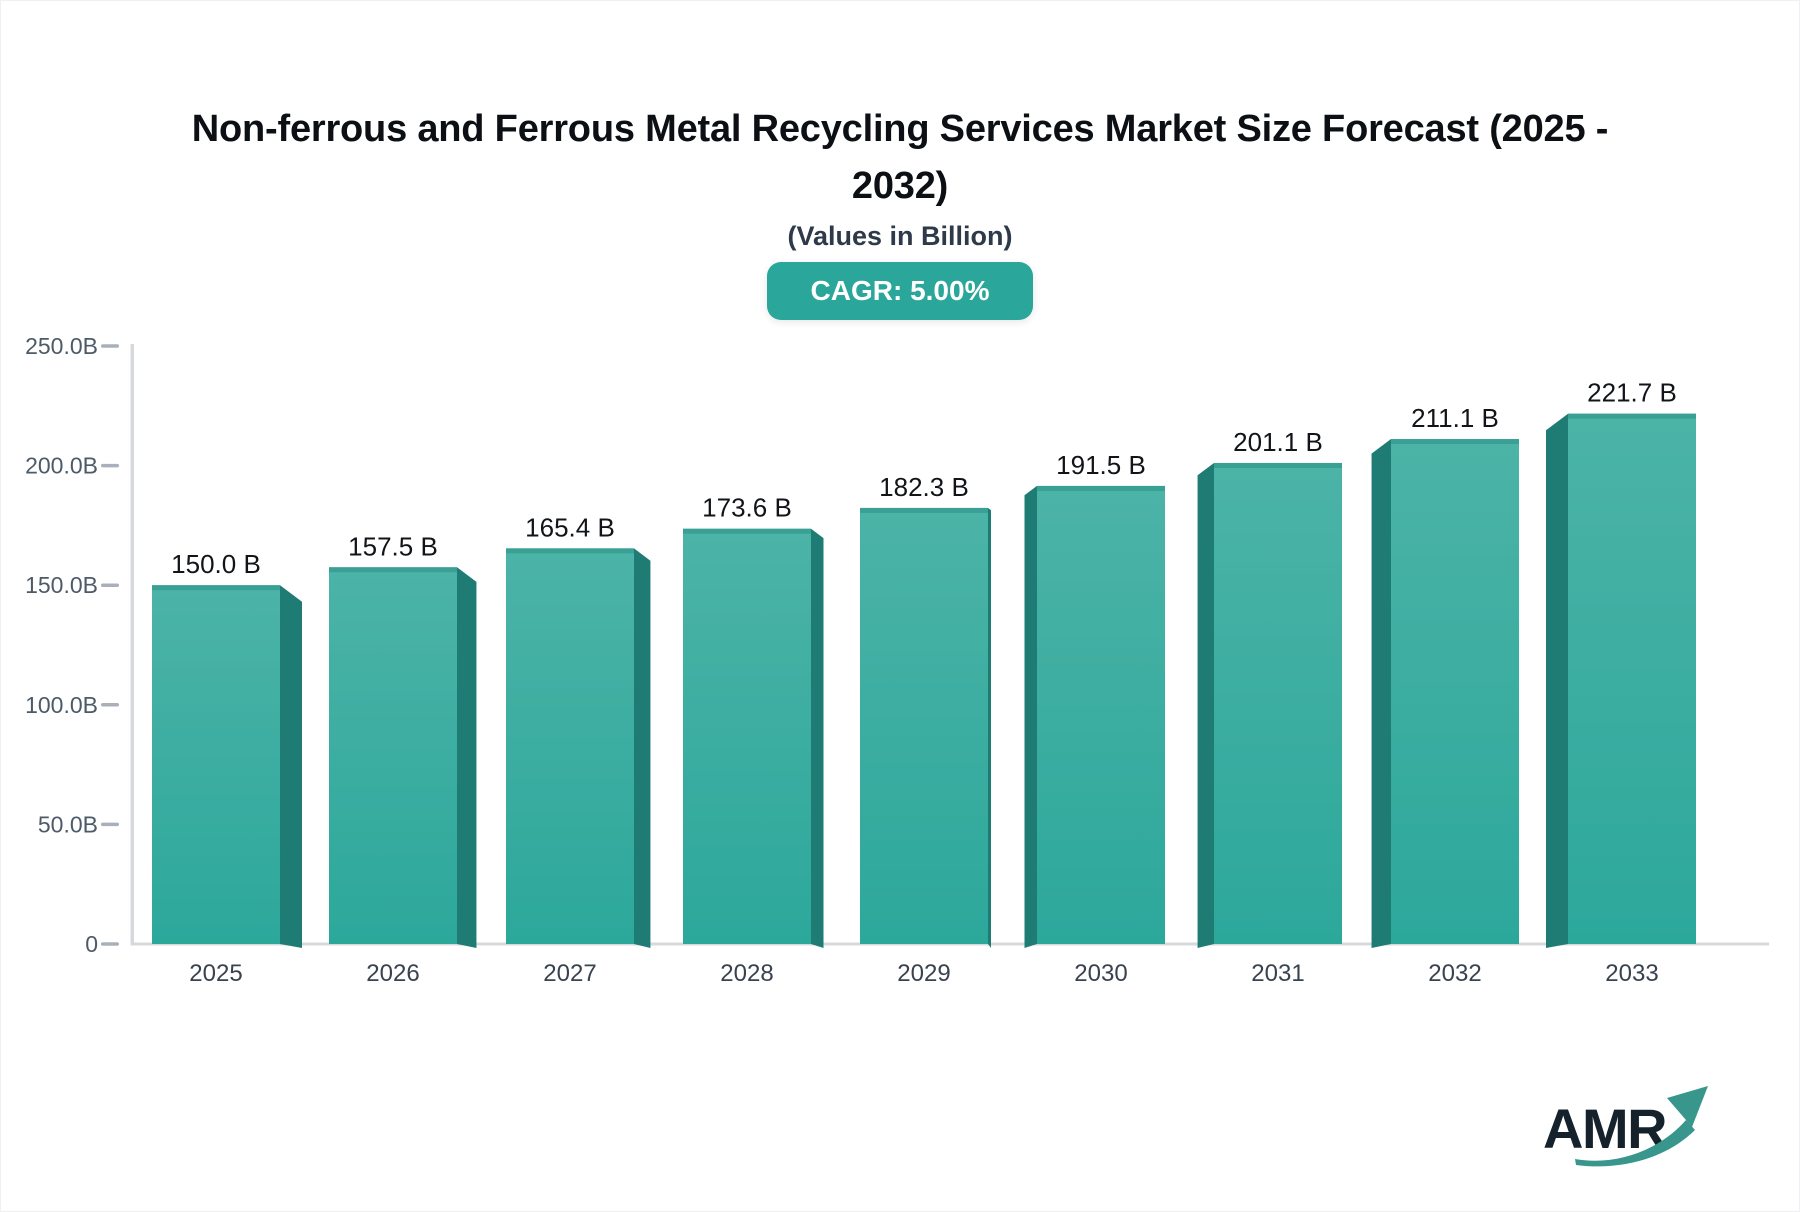 The width and height of the screenshot is (1800, 1212). What do you see at coordinates (570, 527) in the screenshot?
I see `bar-value-label: 165.4 B` at bounding box center [570, 527].